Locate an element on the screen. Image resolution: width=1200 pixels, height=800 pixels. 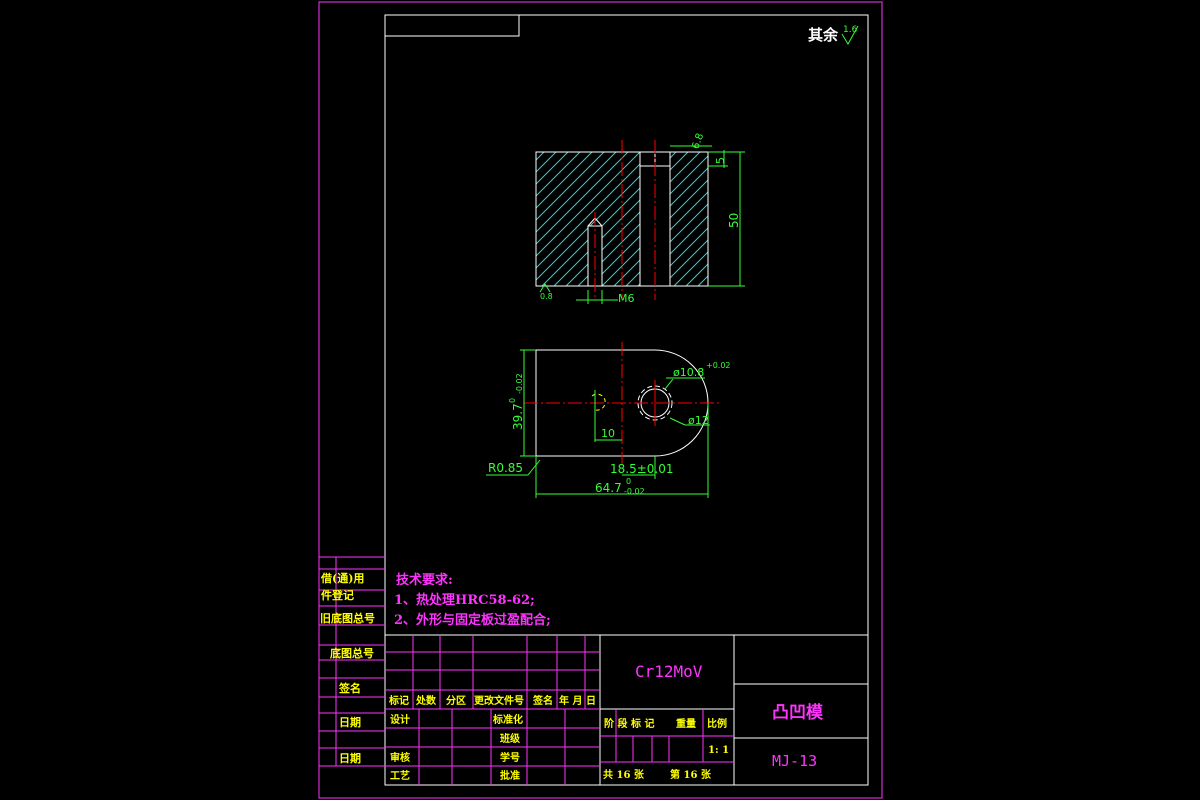
roughness-label: 其余 is located at coordinates (823, 35).